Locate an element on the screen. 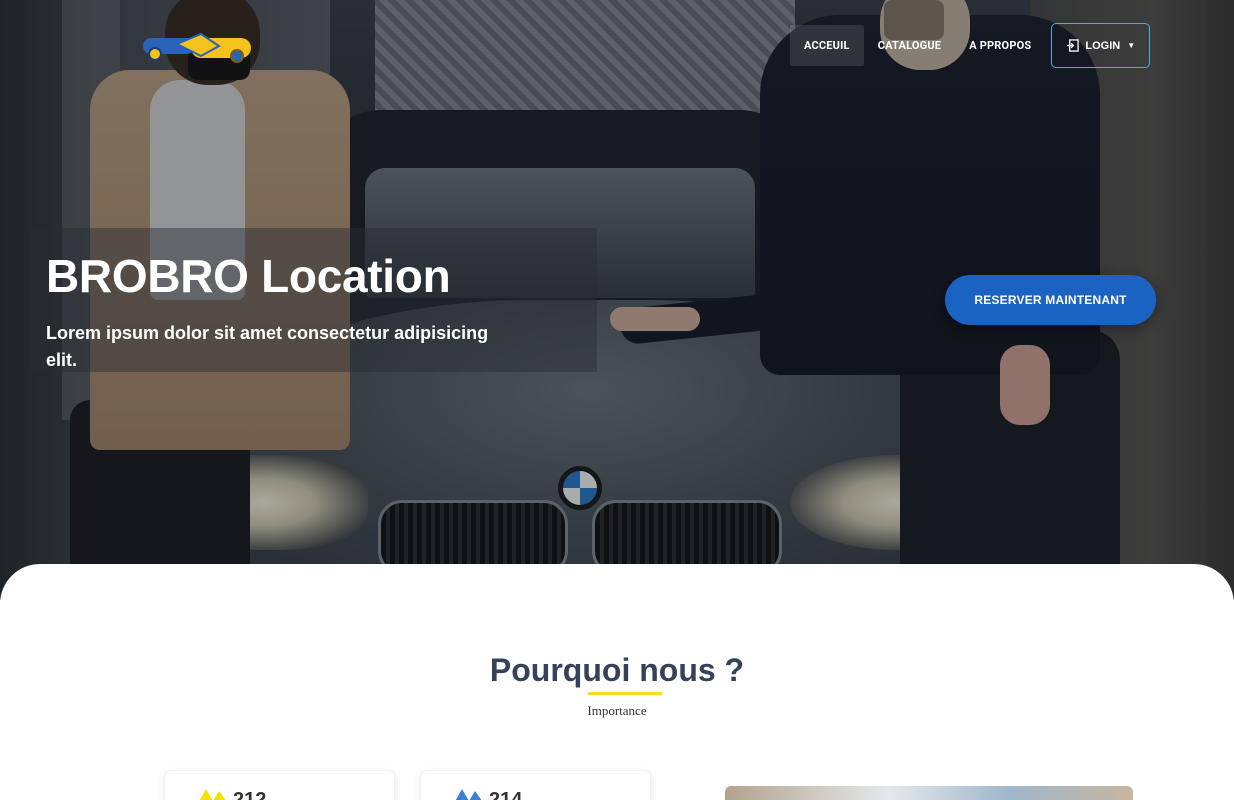  hero-title: BROBRO Location is located at coordinates (248, 276).